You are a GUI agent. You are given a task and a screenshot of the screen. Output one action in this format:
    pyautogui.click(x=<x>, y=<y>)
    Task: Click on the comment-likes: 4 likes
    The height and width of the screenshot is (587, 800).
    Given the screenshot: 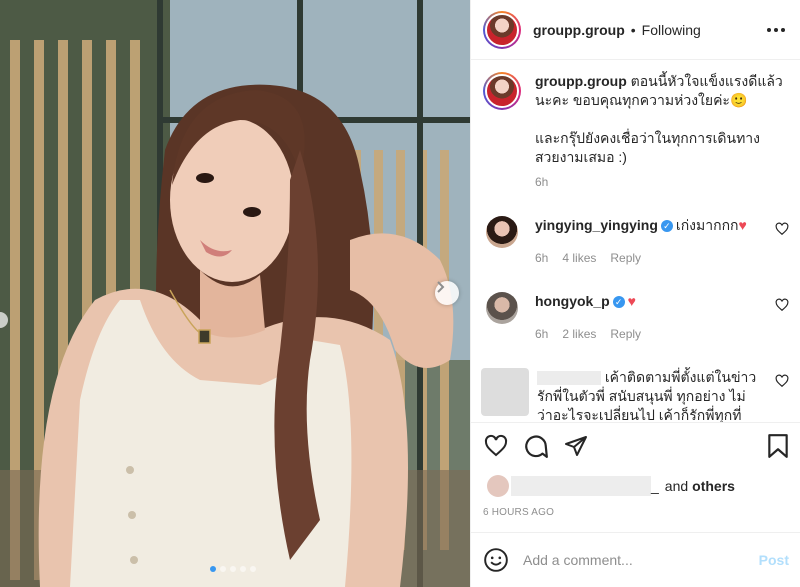 What is the action you would take?
    pyautogui.click(x=579, y=258)
    